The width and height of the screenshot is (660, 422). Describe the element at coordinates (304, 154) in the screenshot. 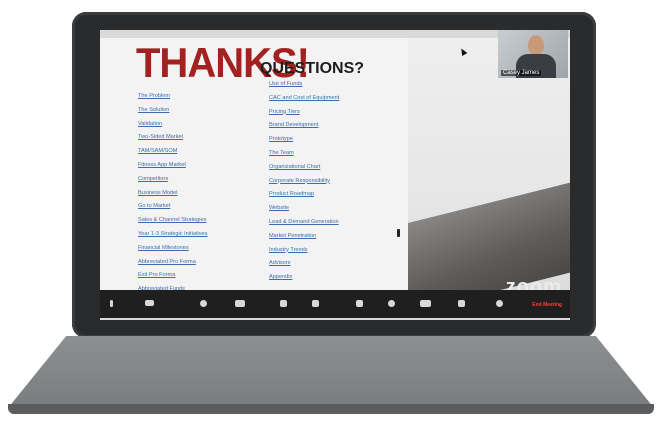

I see `slide-link: The Team` at that location.